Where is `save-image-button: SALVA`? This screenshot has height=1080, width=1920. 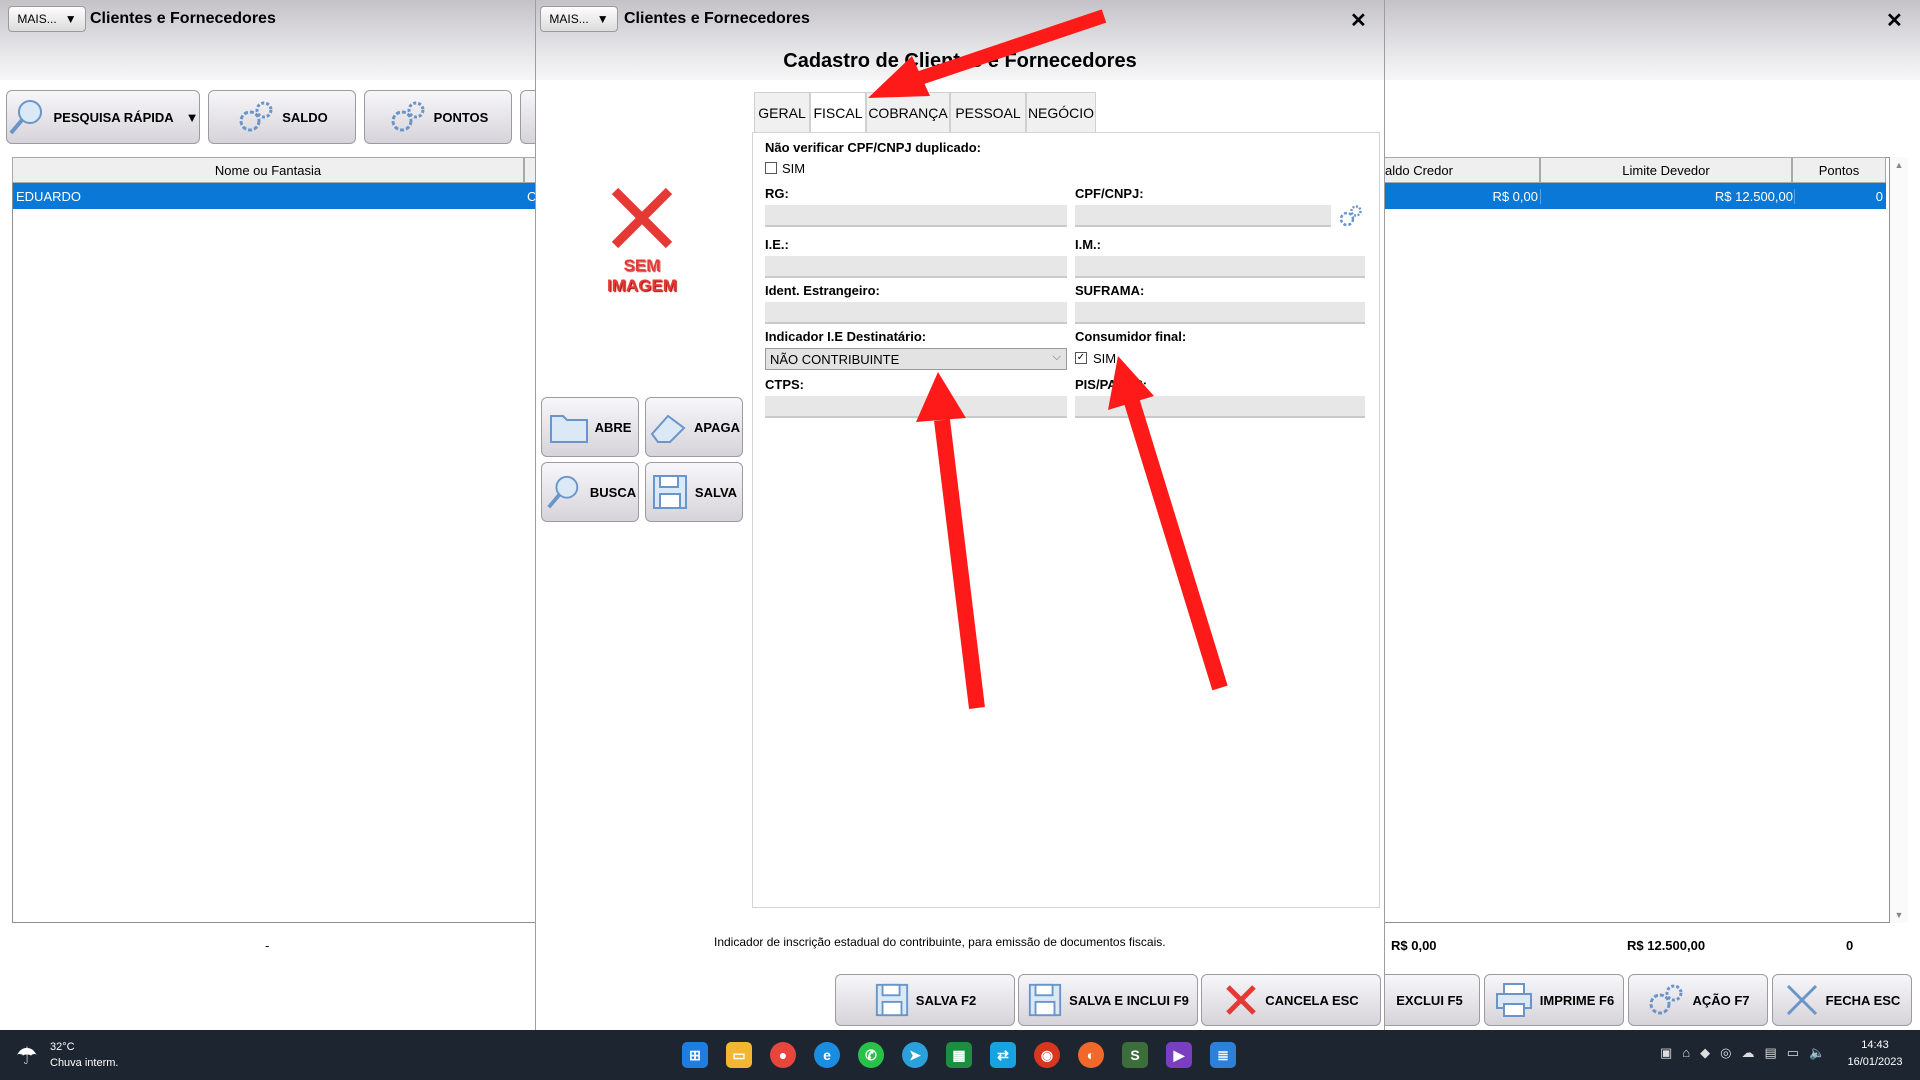 save-image-button: SALVA is located at coordinates (694, 492).